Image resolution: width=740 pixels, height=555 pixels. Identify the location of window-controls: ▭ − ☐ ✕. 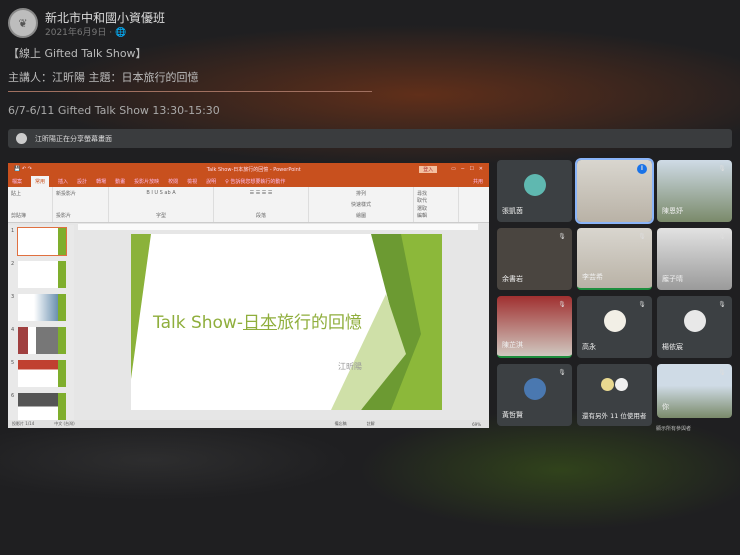
(467, 169).